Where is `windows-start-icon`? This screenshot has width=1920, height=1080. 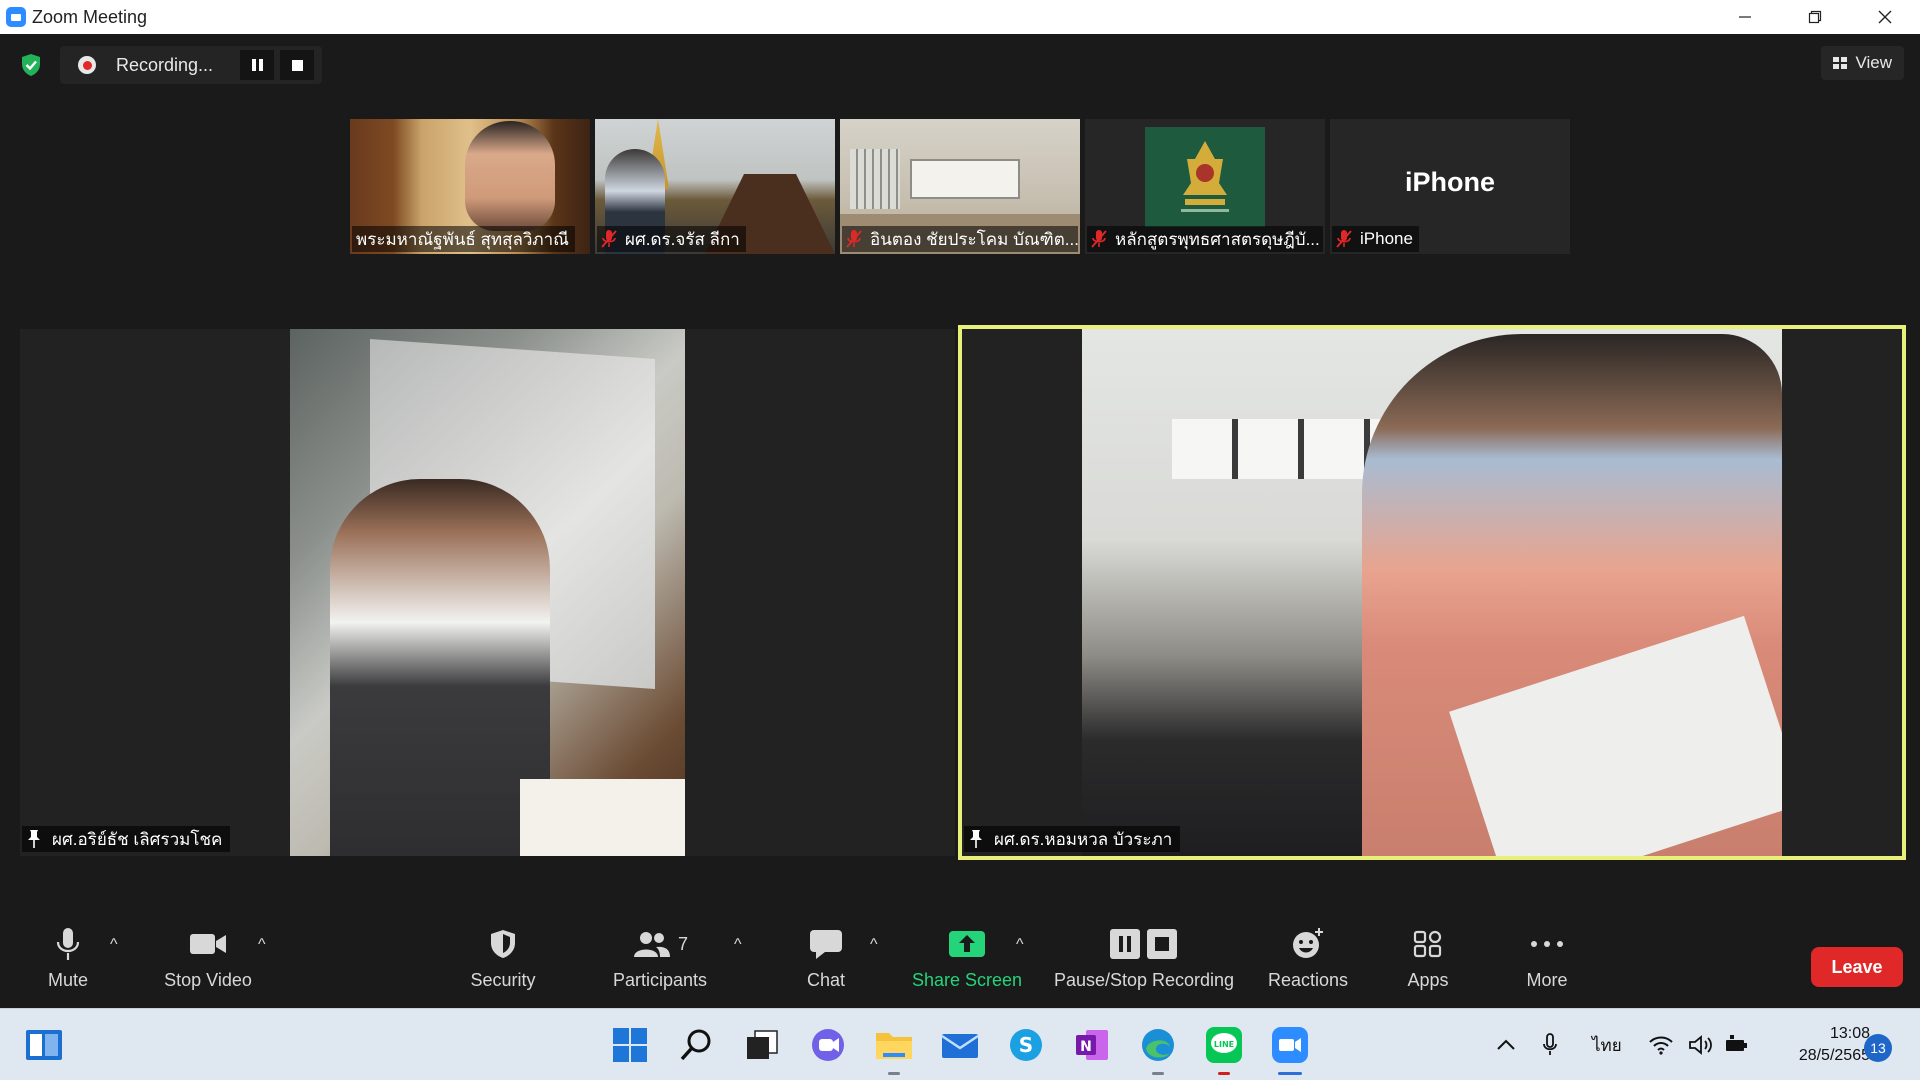
windows-start-icon is located at coordinates (630, 1045).